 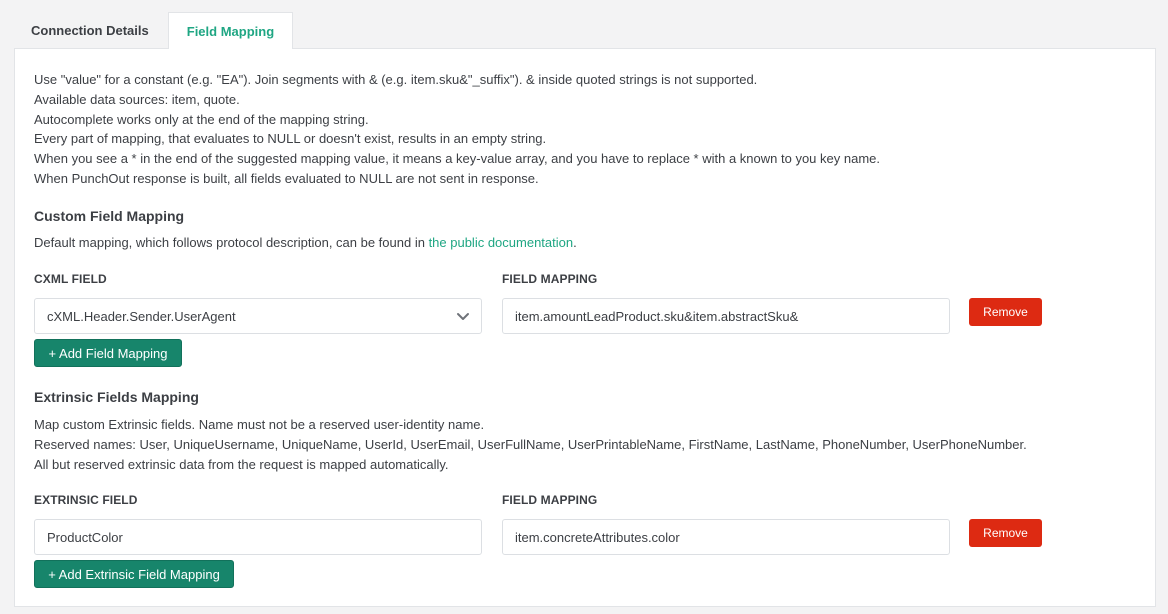 What do you see at coordinates (85, 537) in the screenshot?
I see `extrinsic-field-value: ProductColor` at bounding box center [85, 537].